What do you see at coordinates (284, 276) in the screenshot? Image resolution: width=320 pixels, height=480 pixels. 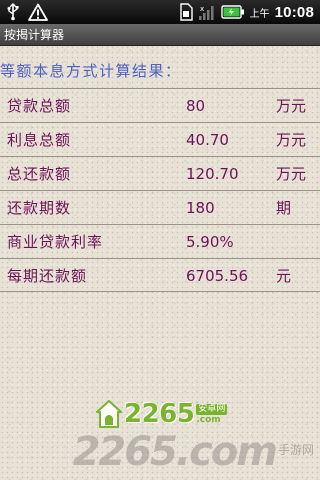 I see `row-unit: 元` at bounding box center [284, 276].